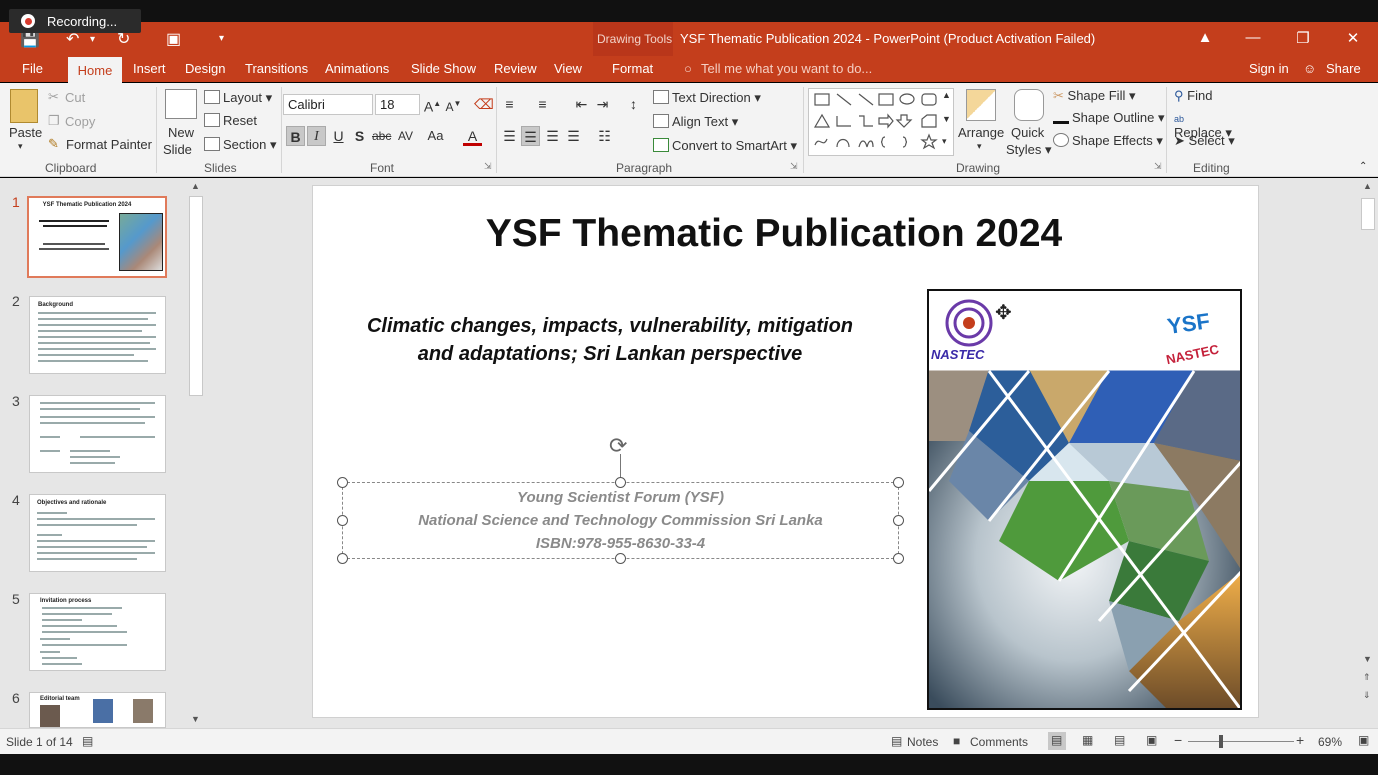 This screenshot has height=775, width=1378. I want to click on cover-image: NASTEC YSF NASTEC, so click(1084, 499).